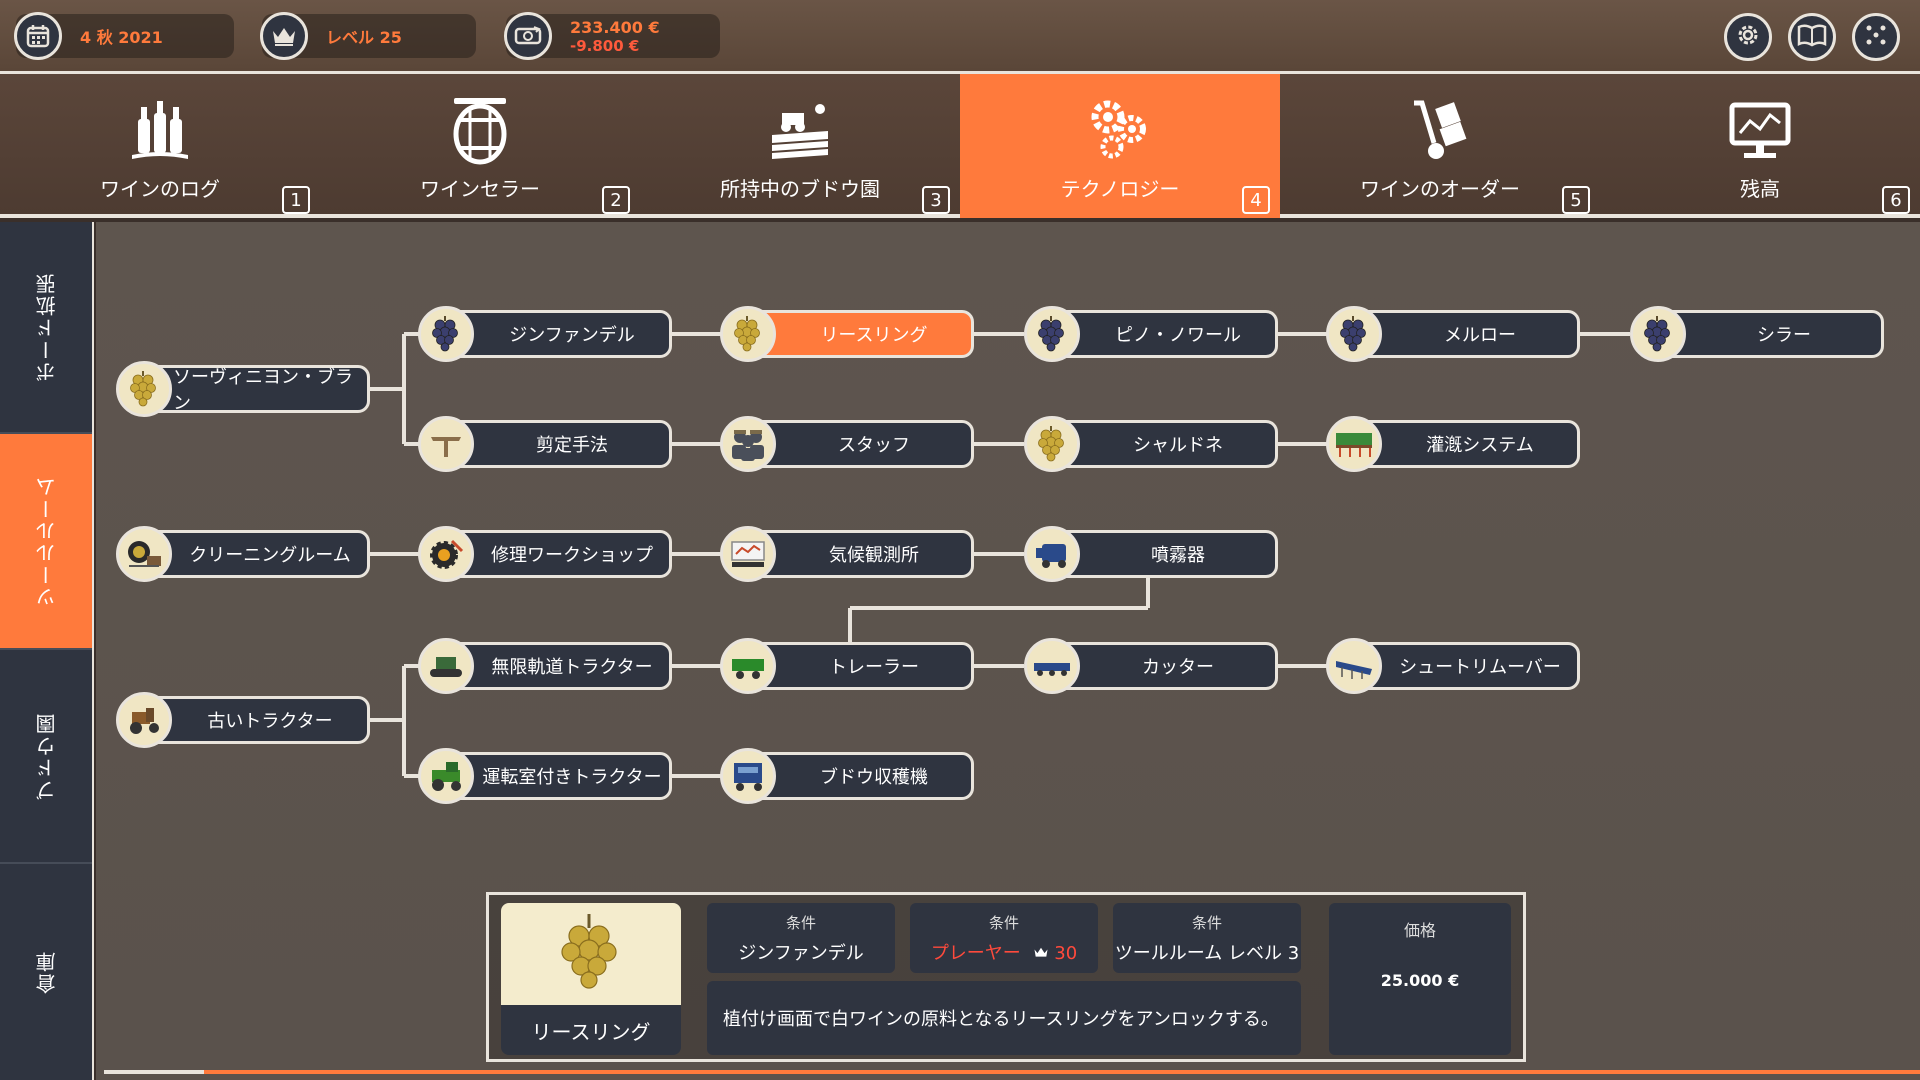  What do you see at coordinates (1440, 189) in the screenshot?
I see `tab-wine-orders-label: ワインのオーダー` at bounding box center [1440, 189].